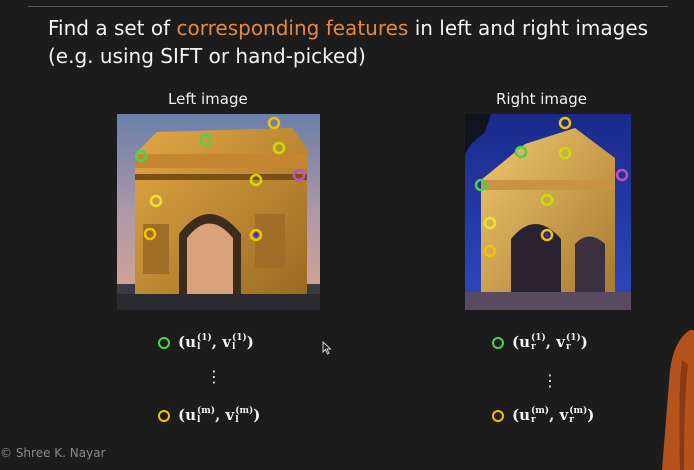  I want to click on left-f1-v: v, so click(226, 342).